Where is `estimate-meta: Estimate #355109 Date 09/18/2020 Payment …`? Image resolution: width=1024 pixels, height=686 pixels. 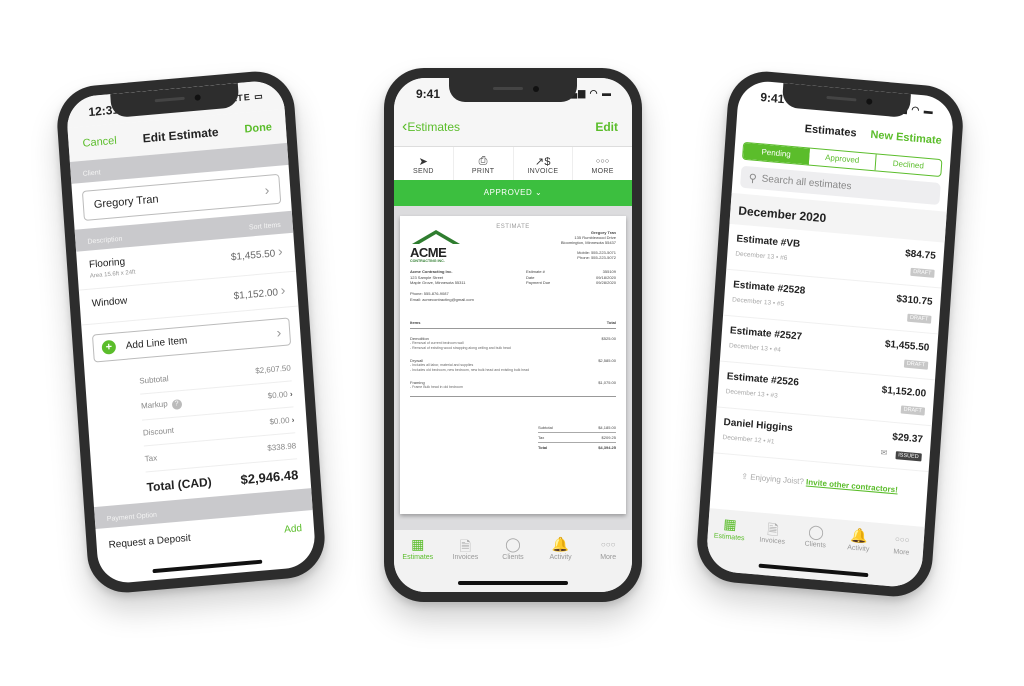
estimate-meta: Estimate #355109 Date 09/18/2020 Payment … is located at coordinates (571, 277).